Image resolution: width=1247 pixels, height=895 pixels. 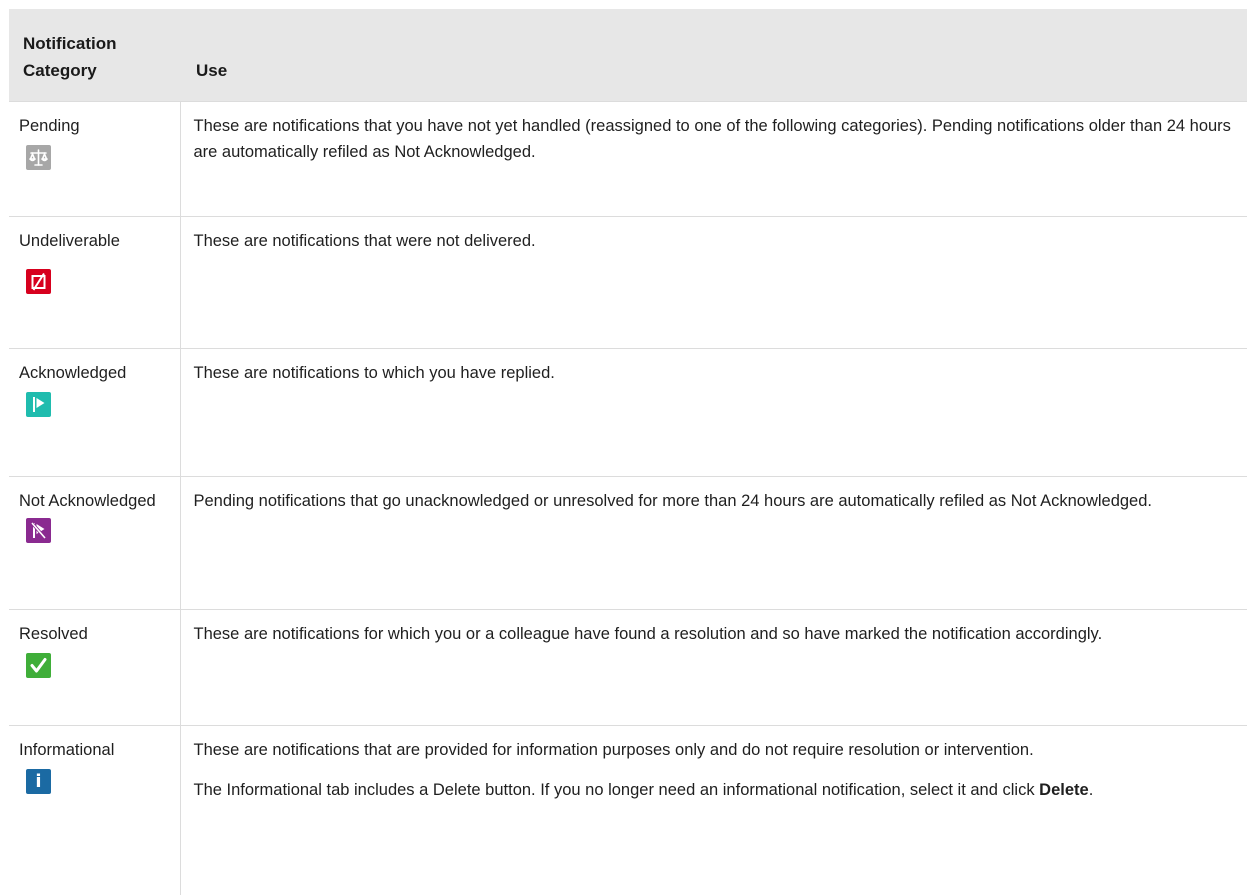 What do you see at coordinates (38, 404) in the screenshot?
I see `flag-icon` at bounding box center [38, 404].